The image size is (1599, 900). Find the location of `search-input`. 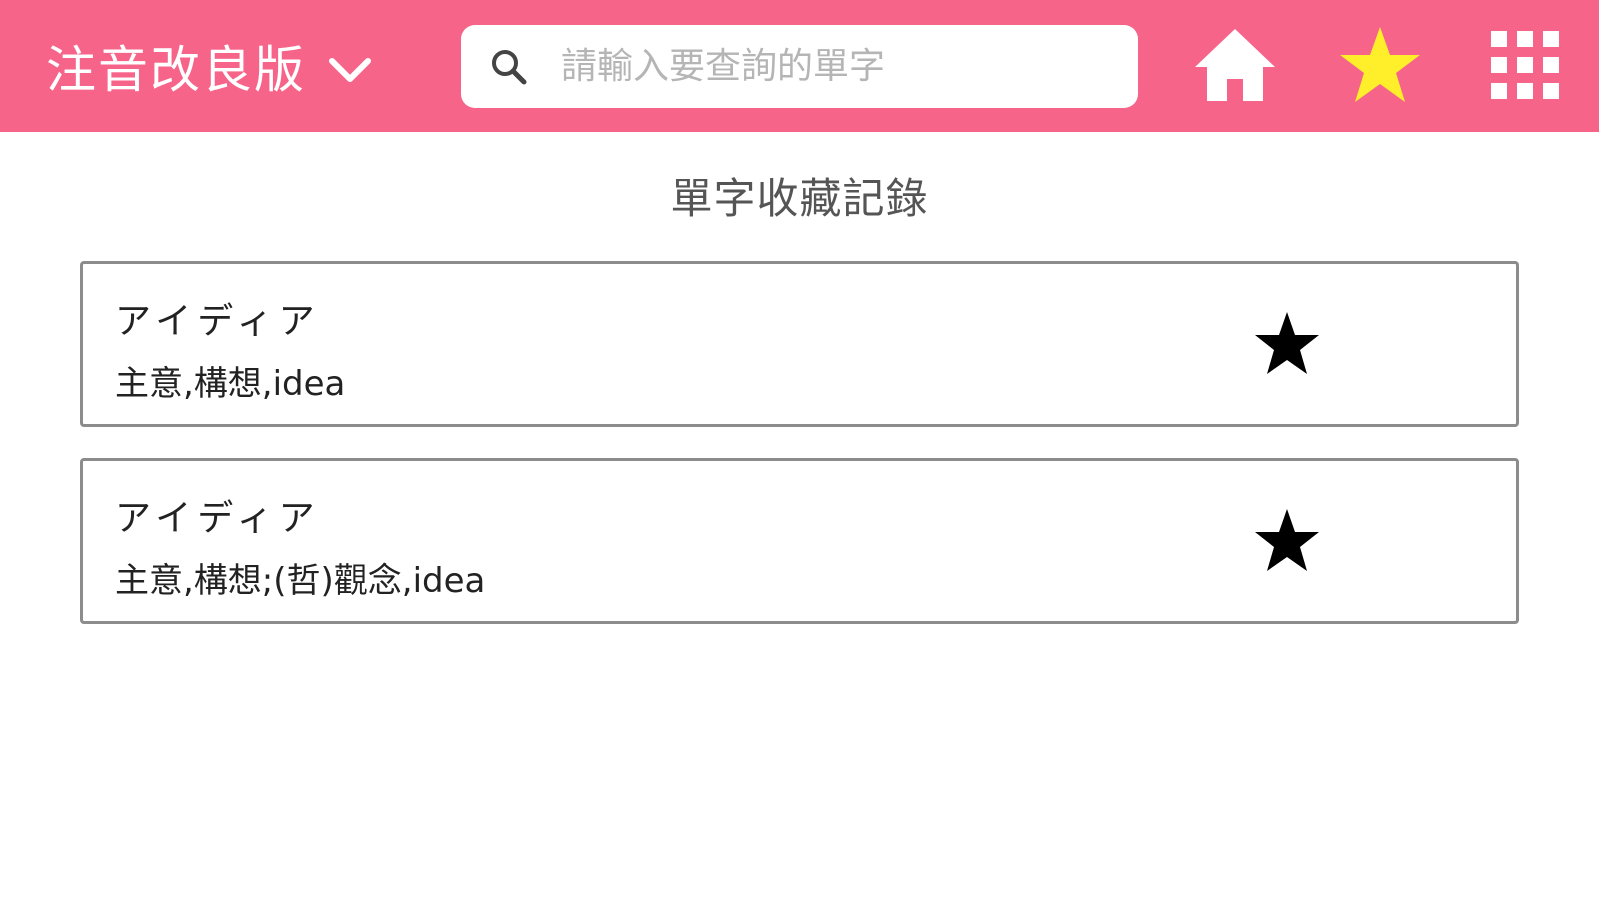

search-input is located at coordinates (841, 66).